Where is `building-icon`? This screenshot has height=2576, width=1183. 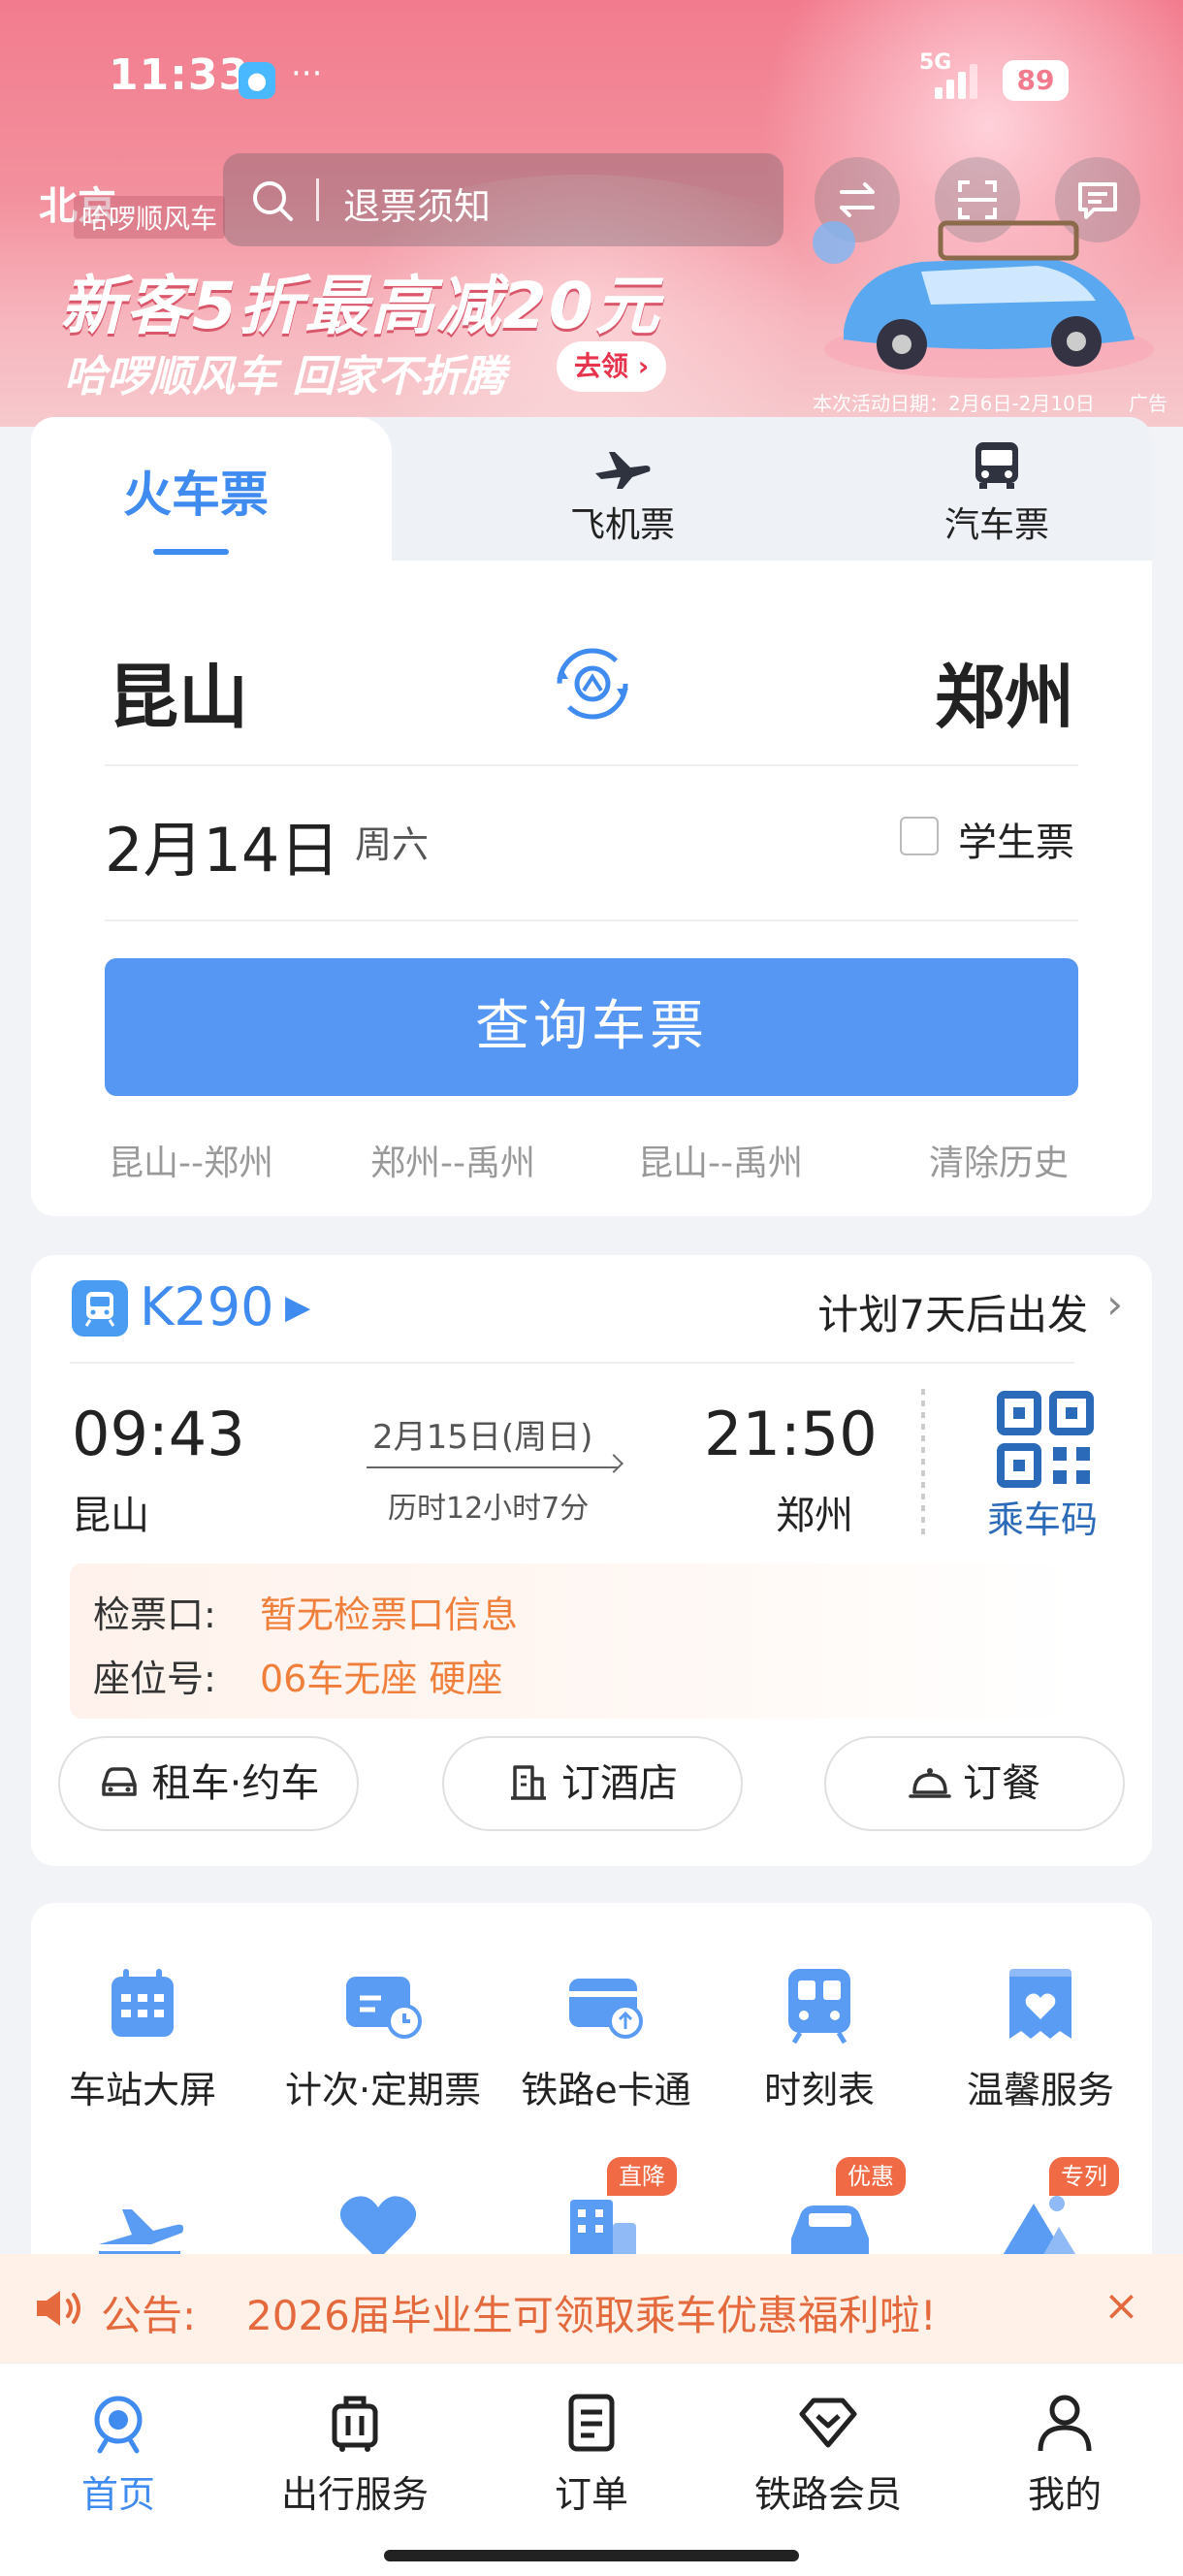 building-icon is located at coordinates (603, 2231).